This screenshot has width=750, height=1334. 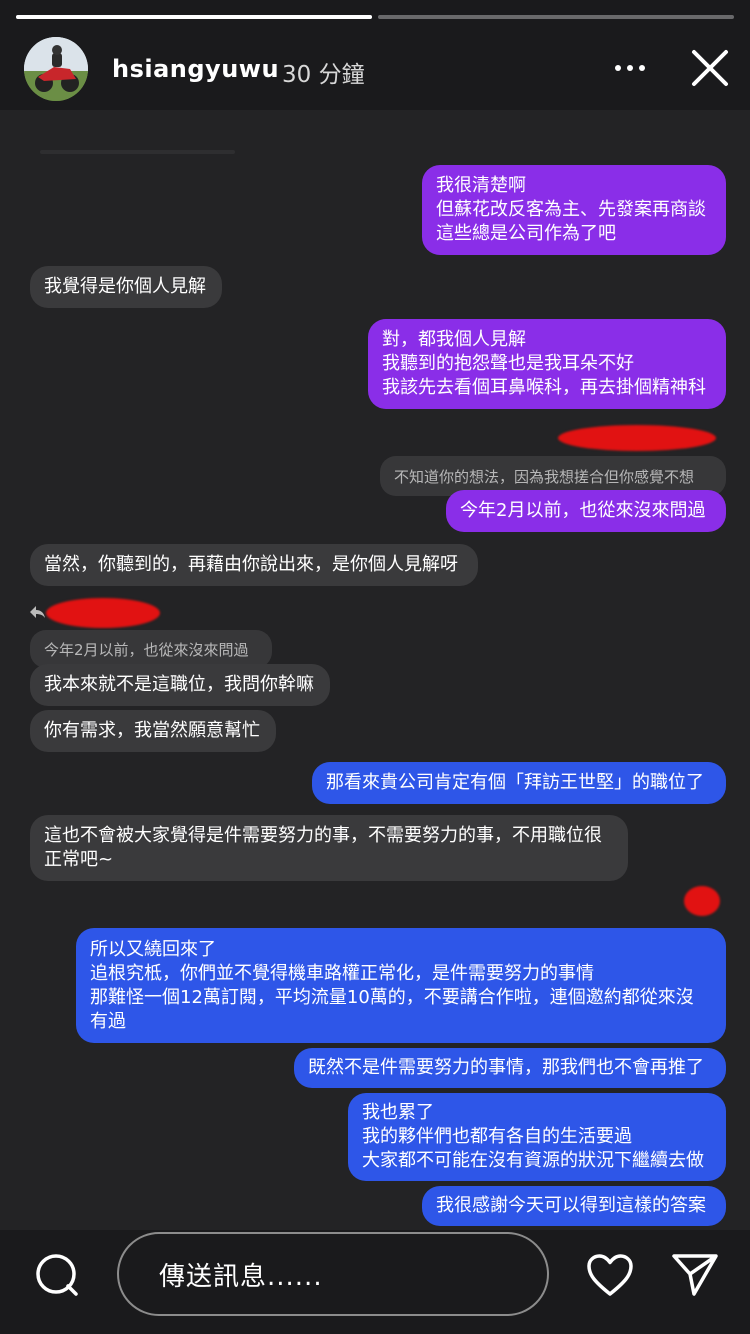 I want to click on story-time-ago: 30 分鐘, so click(x=323, y=75).